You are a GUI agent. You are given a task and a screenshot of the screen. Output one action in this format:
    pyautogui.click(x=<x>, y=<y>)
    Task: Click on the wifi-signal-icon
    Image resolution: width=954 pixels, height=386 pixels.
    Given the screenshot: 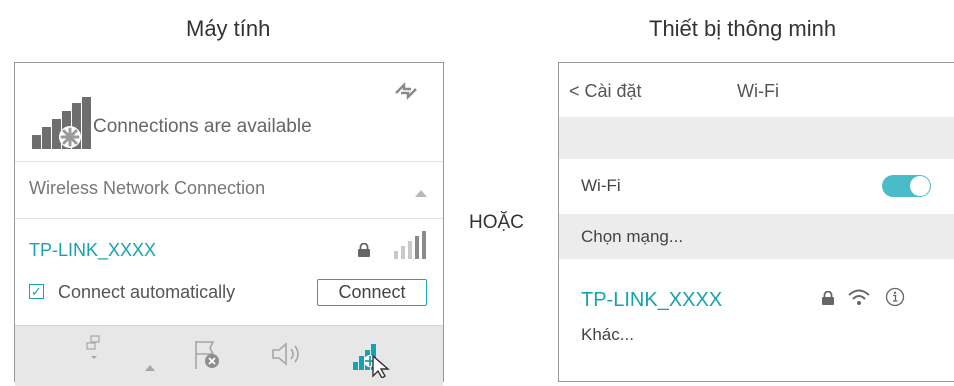 What is the action you would take?
    pyautogui.click(x=372, y=356)
    